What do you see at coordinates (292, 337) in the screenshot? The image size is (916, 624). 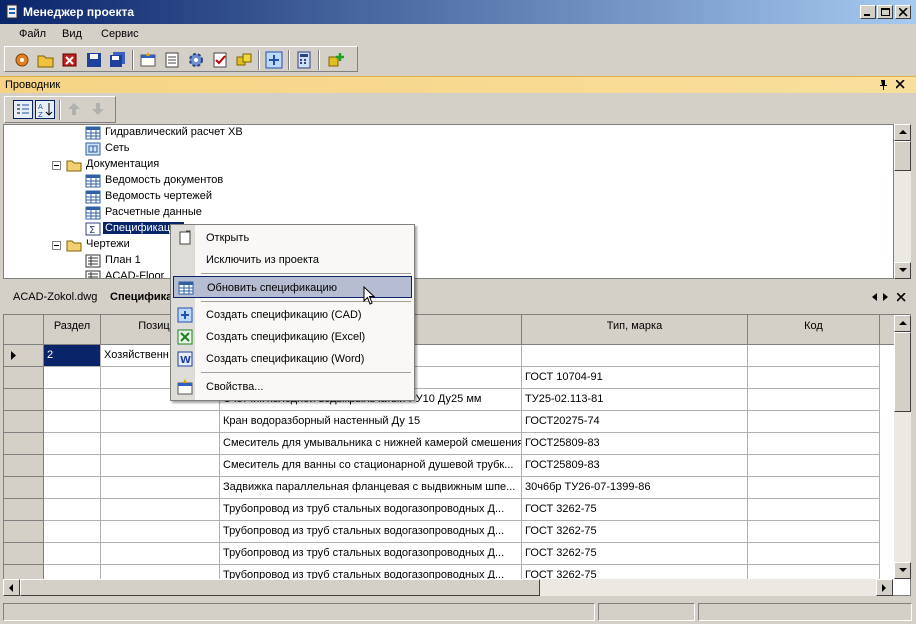 I see `menu-item-create-excel: Создать спецификацию (Excel)` at bounding box center [292, 337].